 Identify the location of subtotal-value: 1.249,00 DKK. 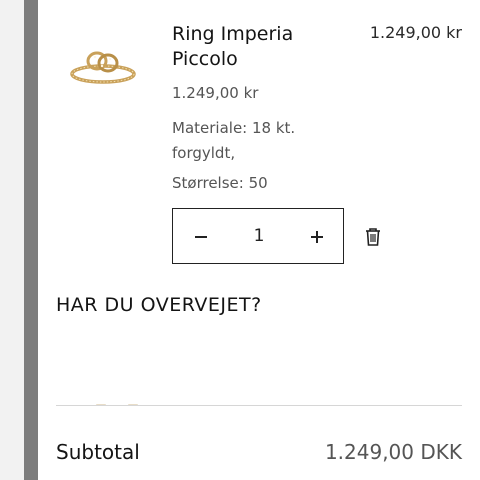
(393, 452).